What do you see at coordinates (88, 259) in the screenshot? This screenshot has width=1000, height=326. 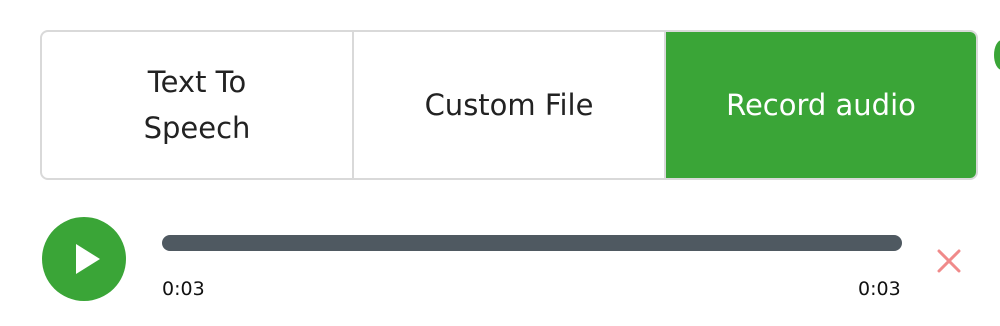 I see `play-icon` at bounding box center [88, 259].